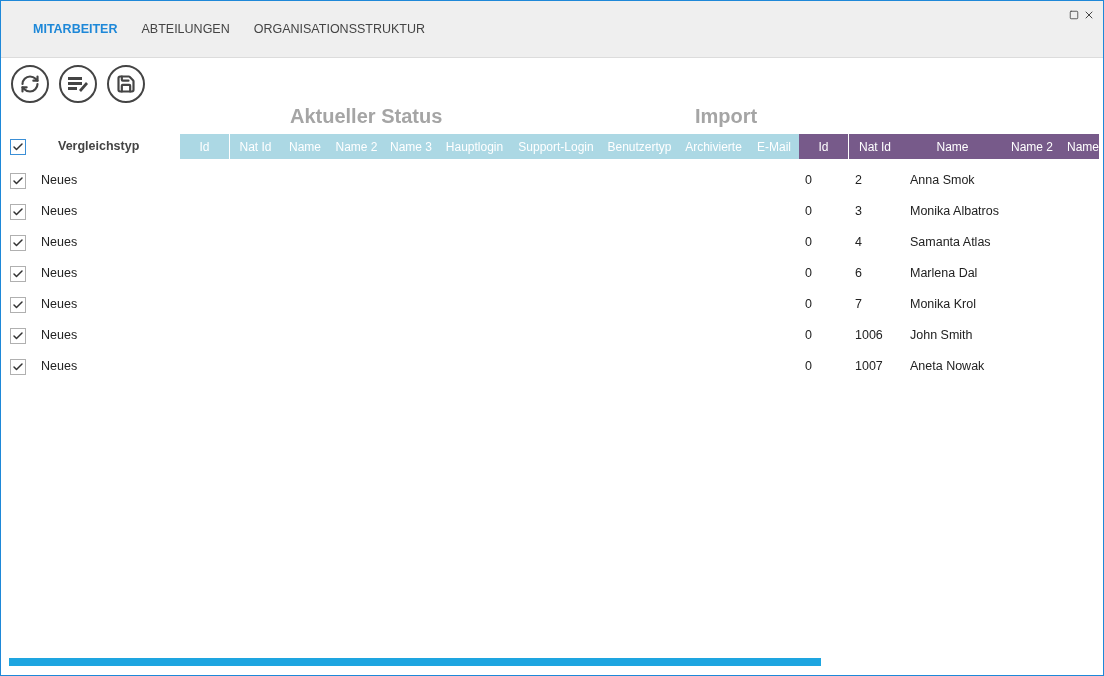 Image resolution: width=1104 pixels, height=676 pixels. I want to click on tab: MITARBEITER, so click(75, 29).